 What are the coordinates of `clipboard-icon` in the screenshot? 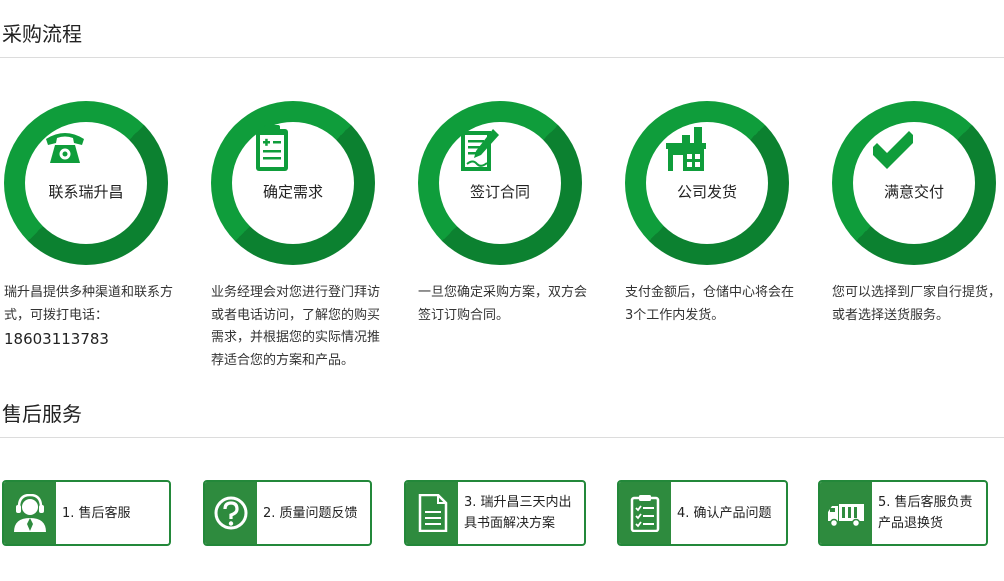 It's located at (272, 148).